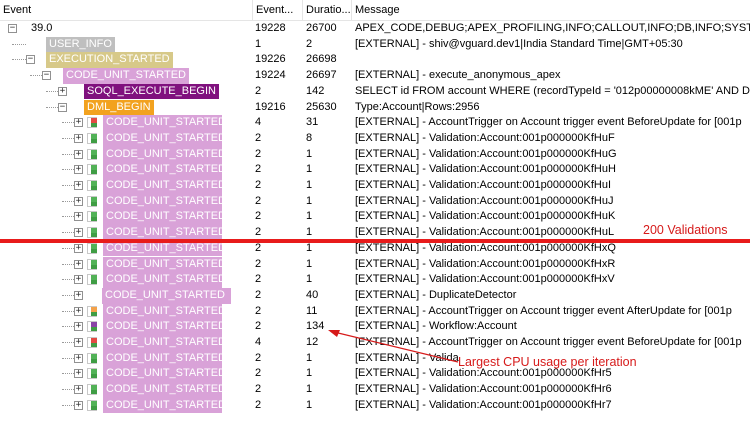 The height and width of the screenshot is (425, 750). I want to click on event-label: SOQL_EXECUTE_BEGIN, so click(151, 91).